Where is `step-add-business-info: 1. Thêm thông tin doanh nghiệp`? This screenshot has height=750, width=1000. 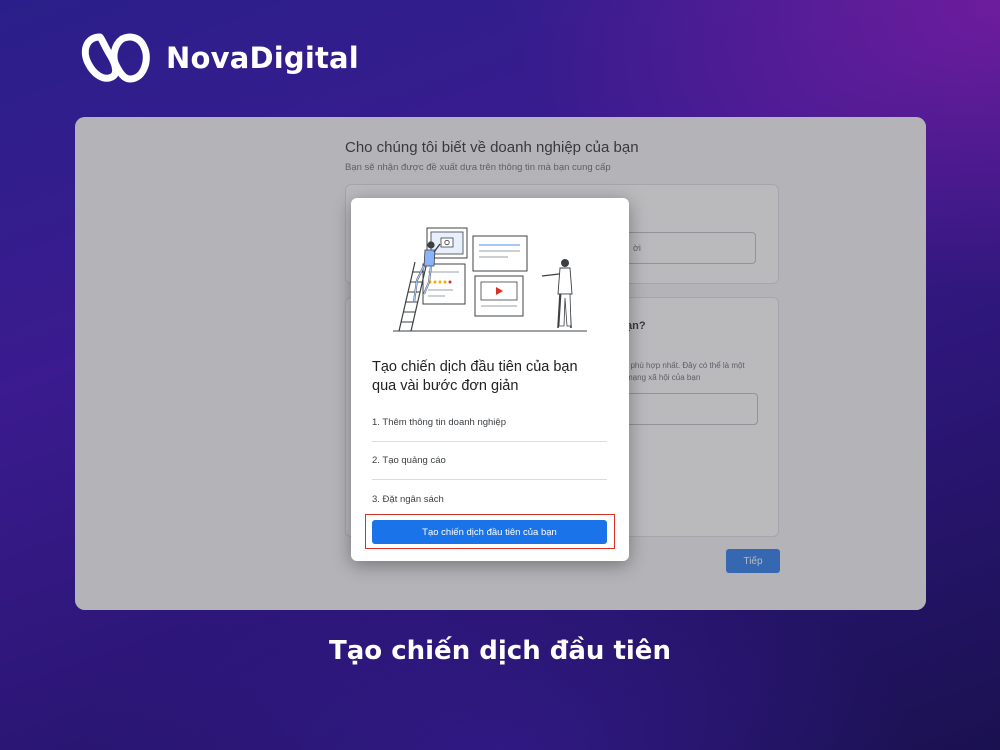
step-add-business-info: 1. Thêm thông tin doanh nghiệp is located at coordinates (489, 423).